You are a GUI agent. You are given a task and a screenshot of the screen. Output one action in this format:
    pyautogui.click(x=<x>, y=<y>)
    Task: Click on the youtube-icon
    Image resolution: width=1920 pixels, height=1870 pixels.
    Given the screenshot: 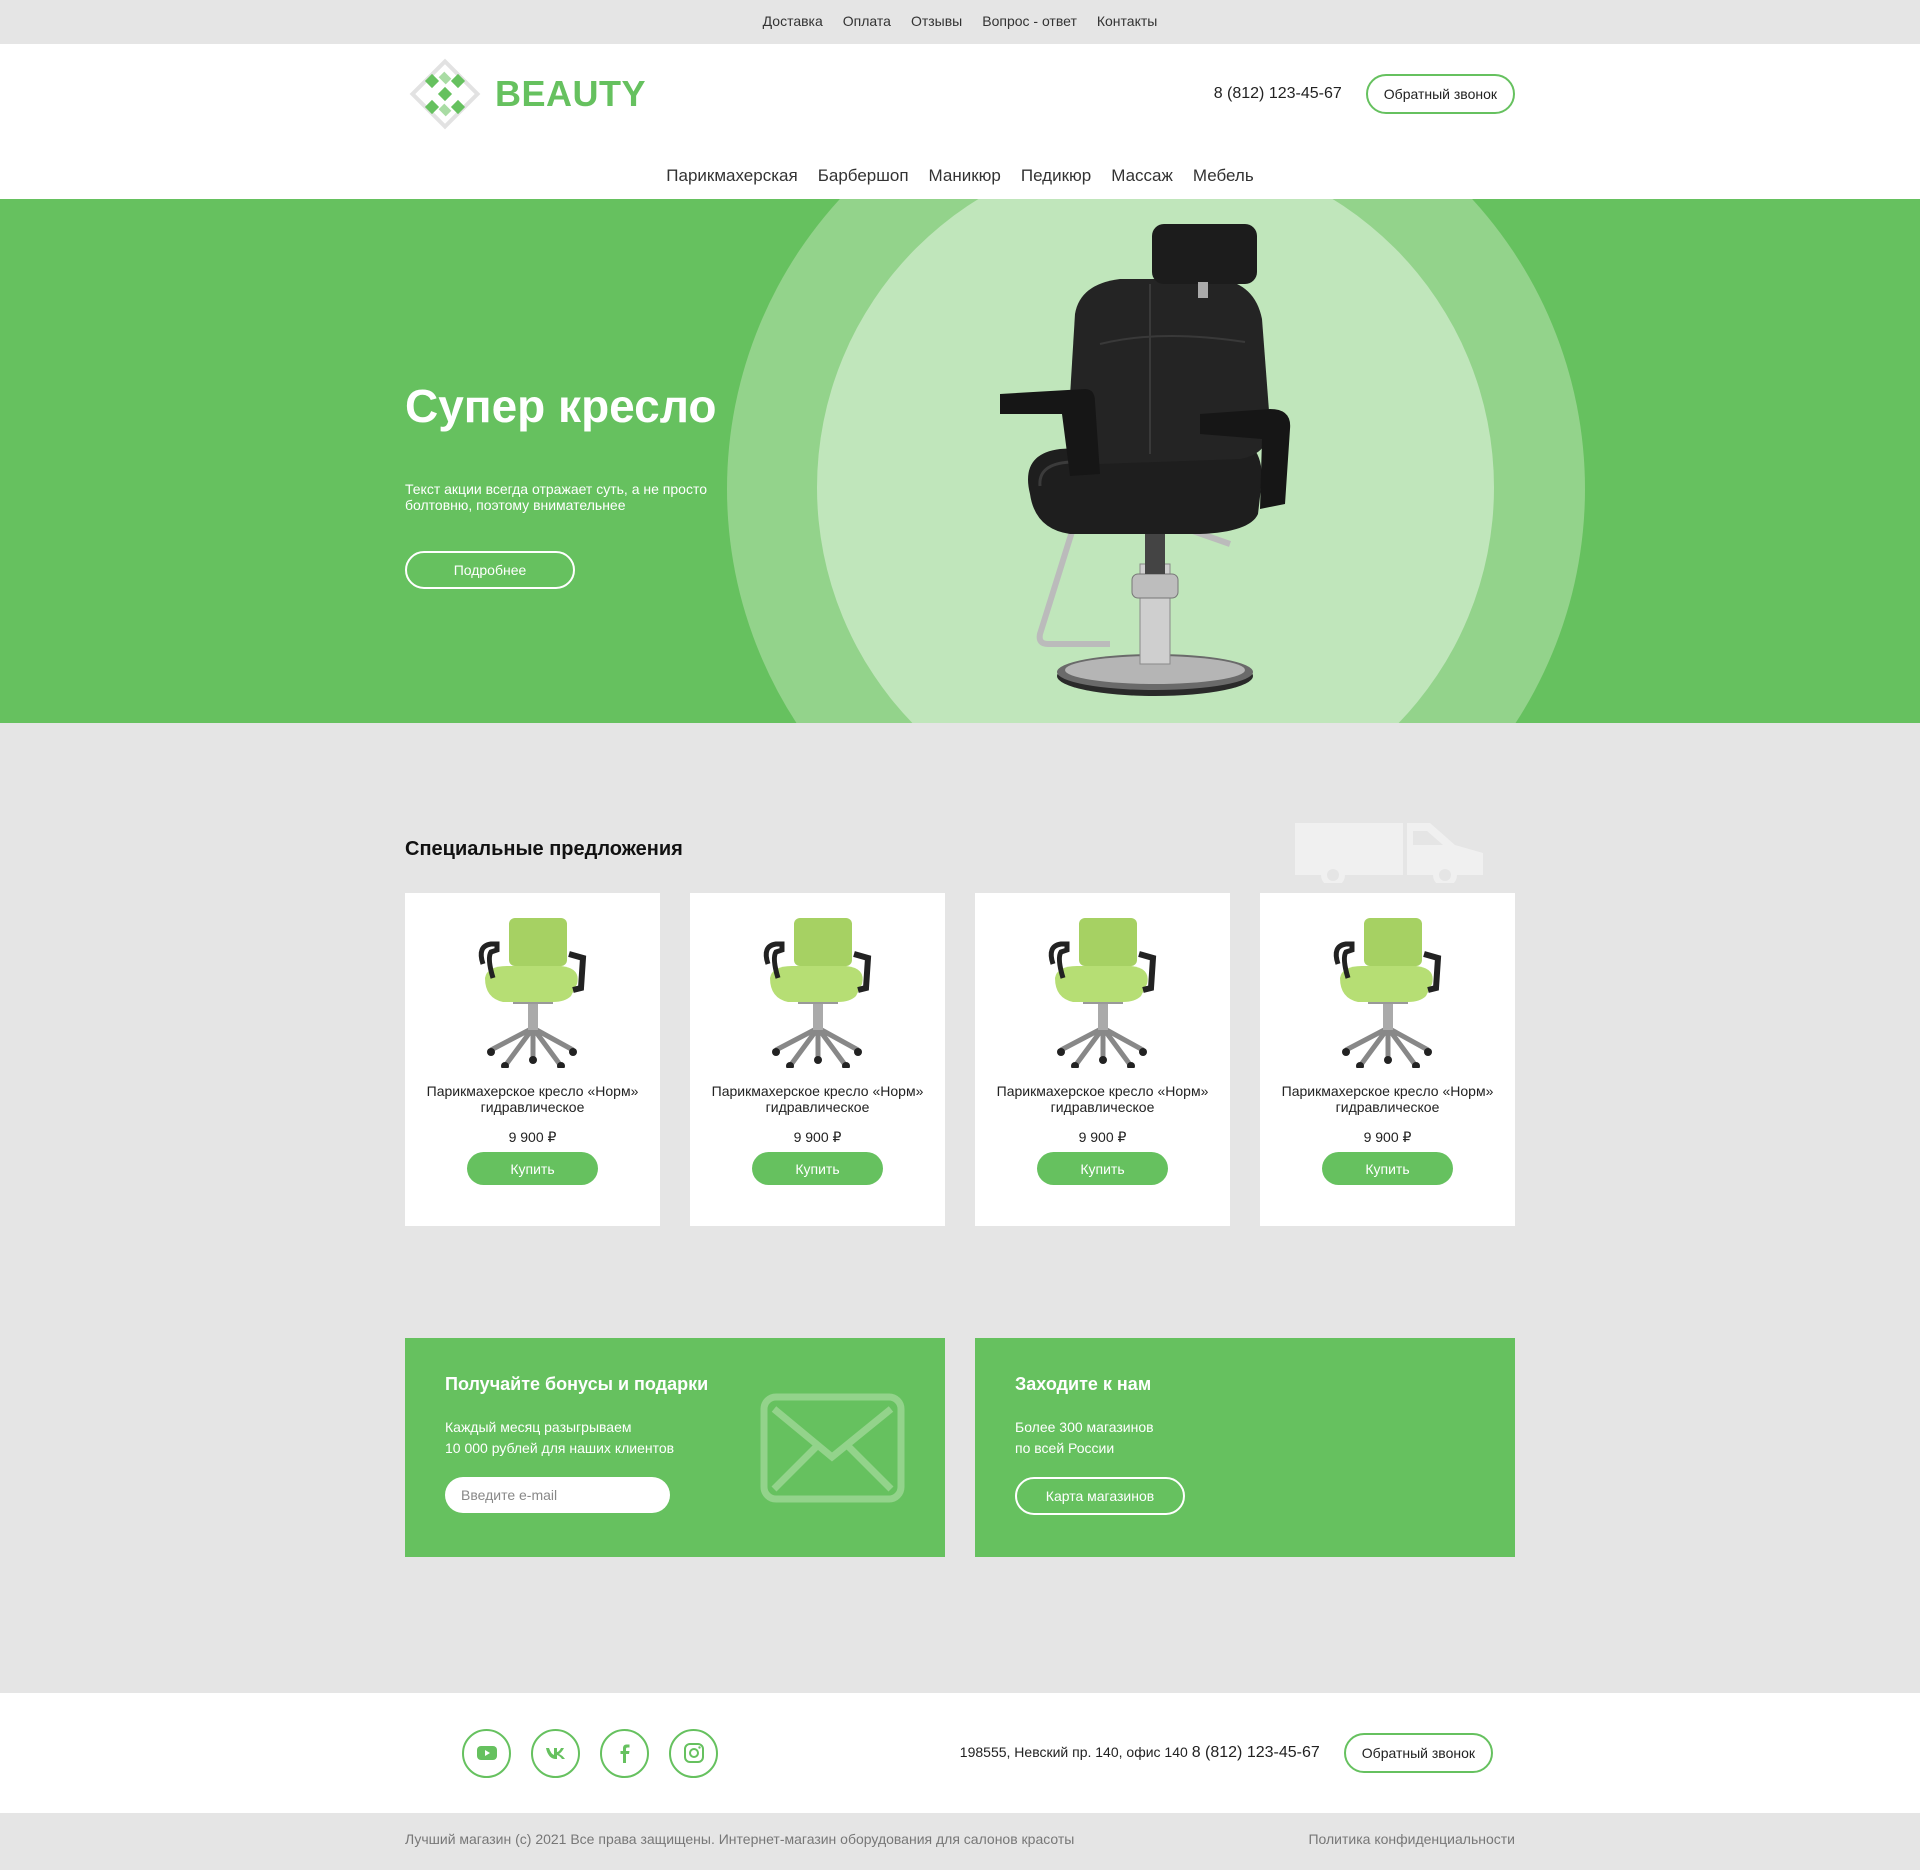 What is the action you would take?
    pyautogui.click(x=486, y=1753)
    